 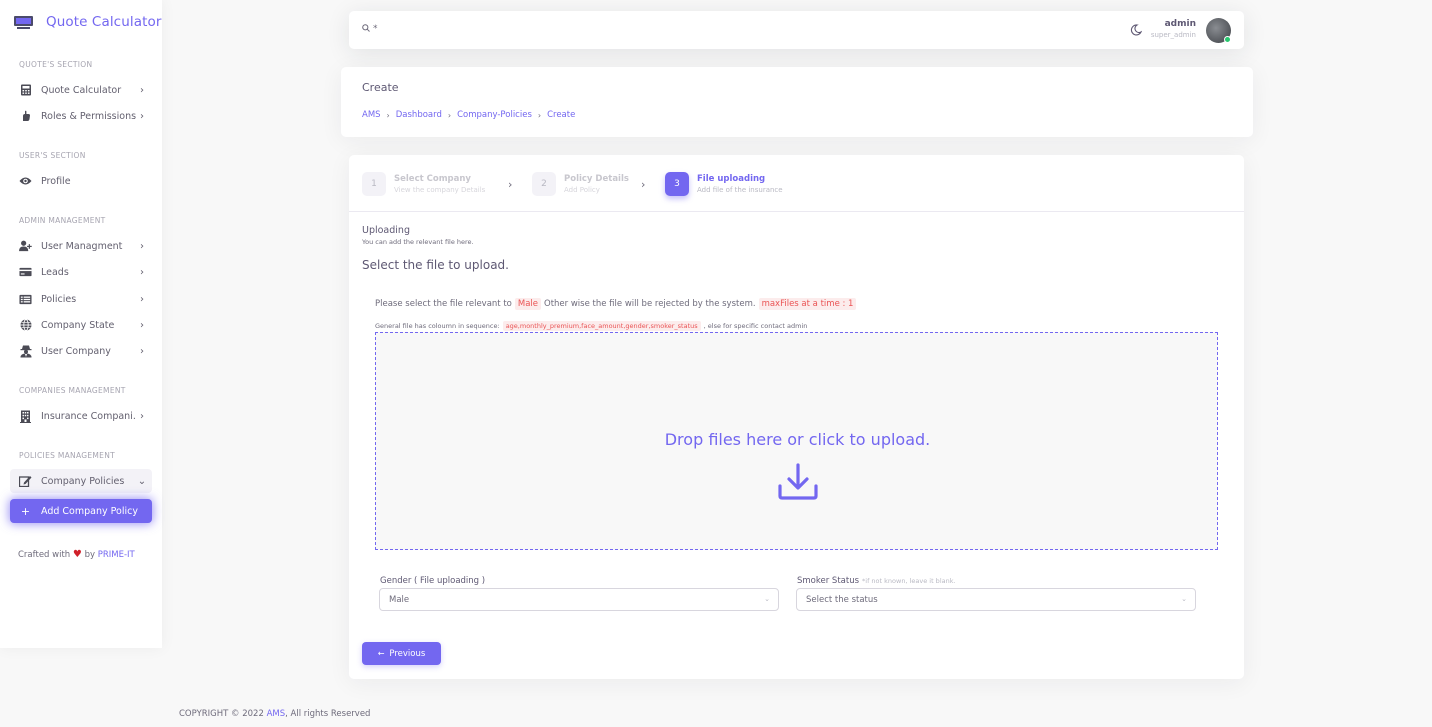 I want to click on step-number: 1, so click(x=374, y=184).